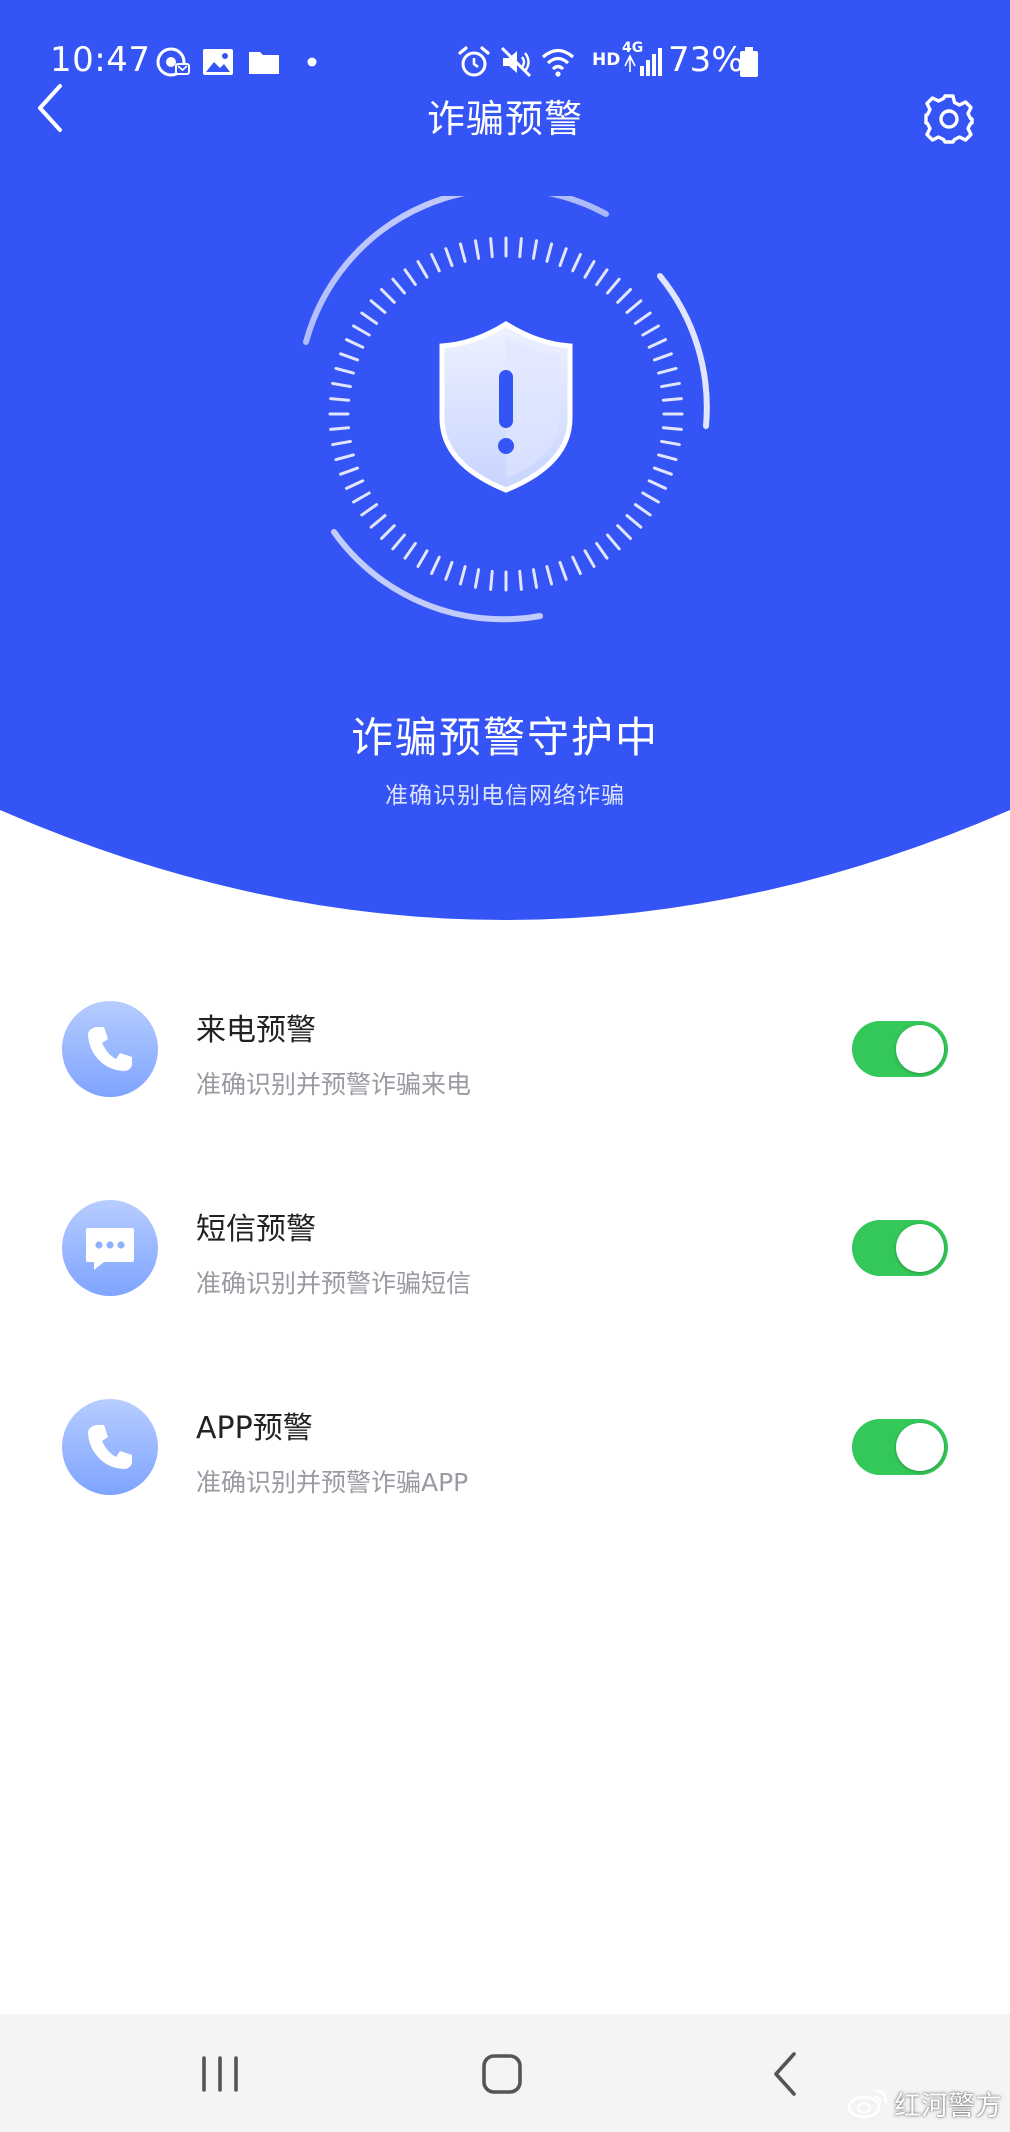 Image resolution: width=1010 pixels, height=2132 pixels. Describe the element at coordinates (516, 62) in the screenshot. I see `mute-icon` at that location.